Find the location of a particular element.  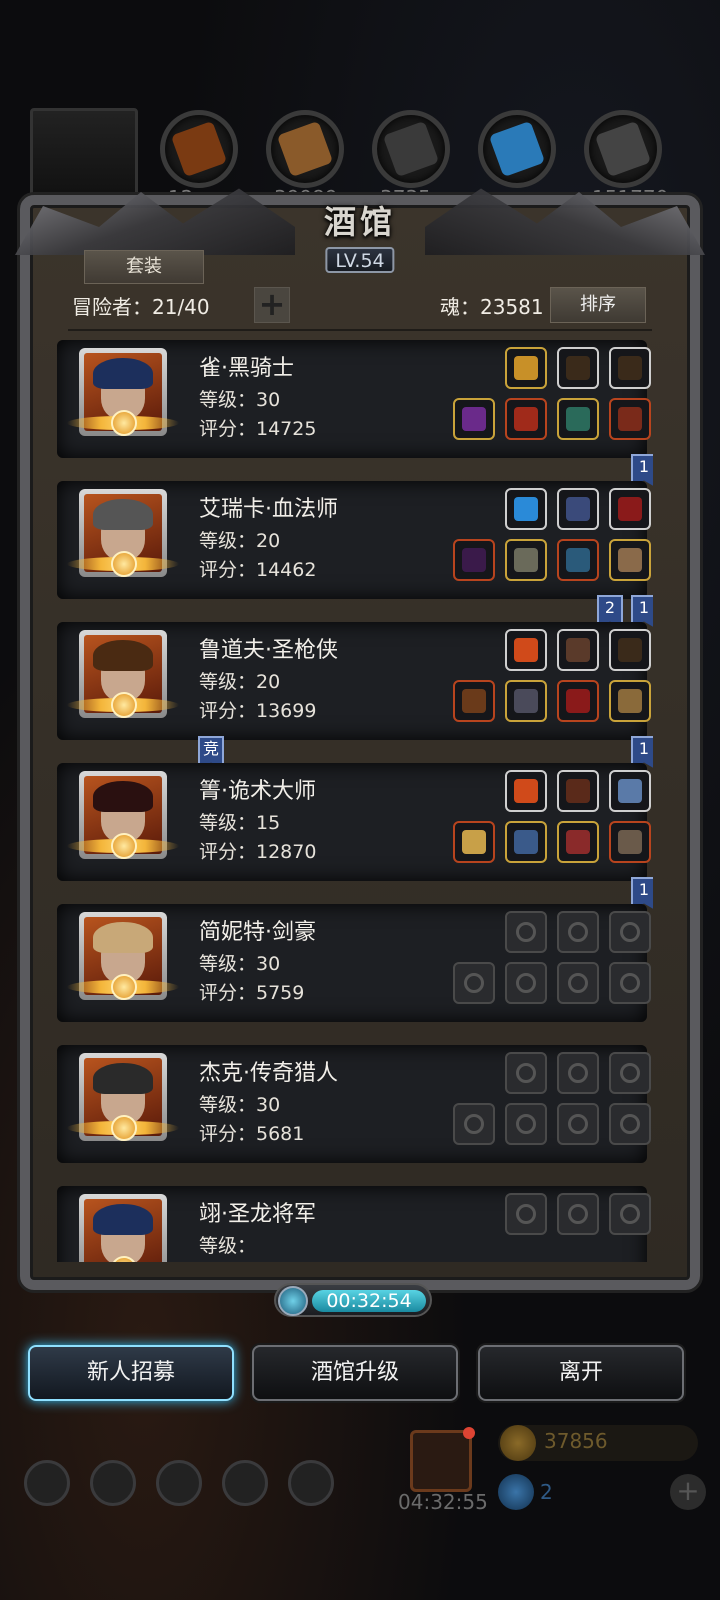

notification-dot is located at coordinates (469, 1433).